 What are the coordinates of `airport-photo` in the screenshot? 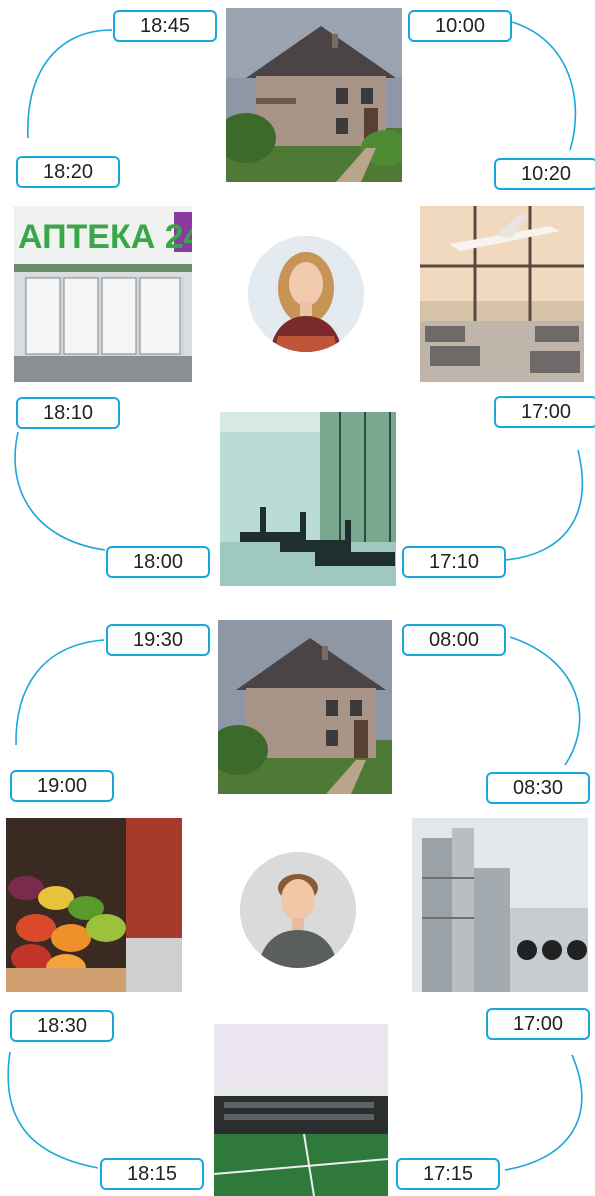 It's located at (502, 294).